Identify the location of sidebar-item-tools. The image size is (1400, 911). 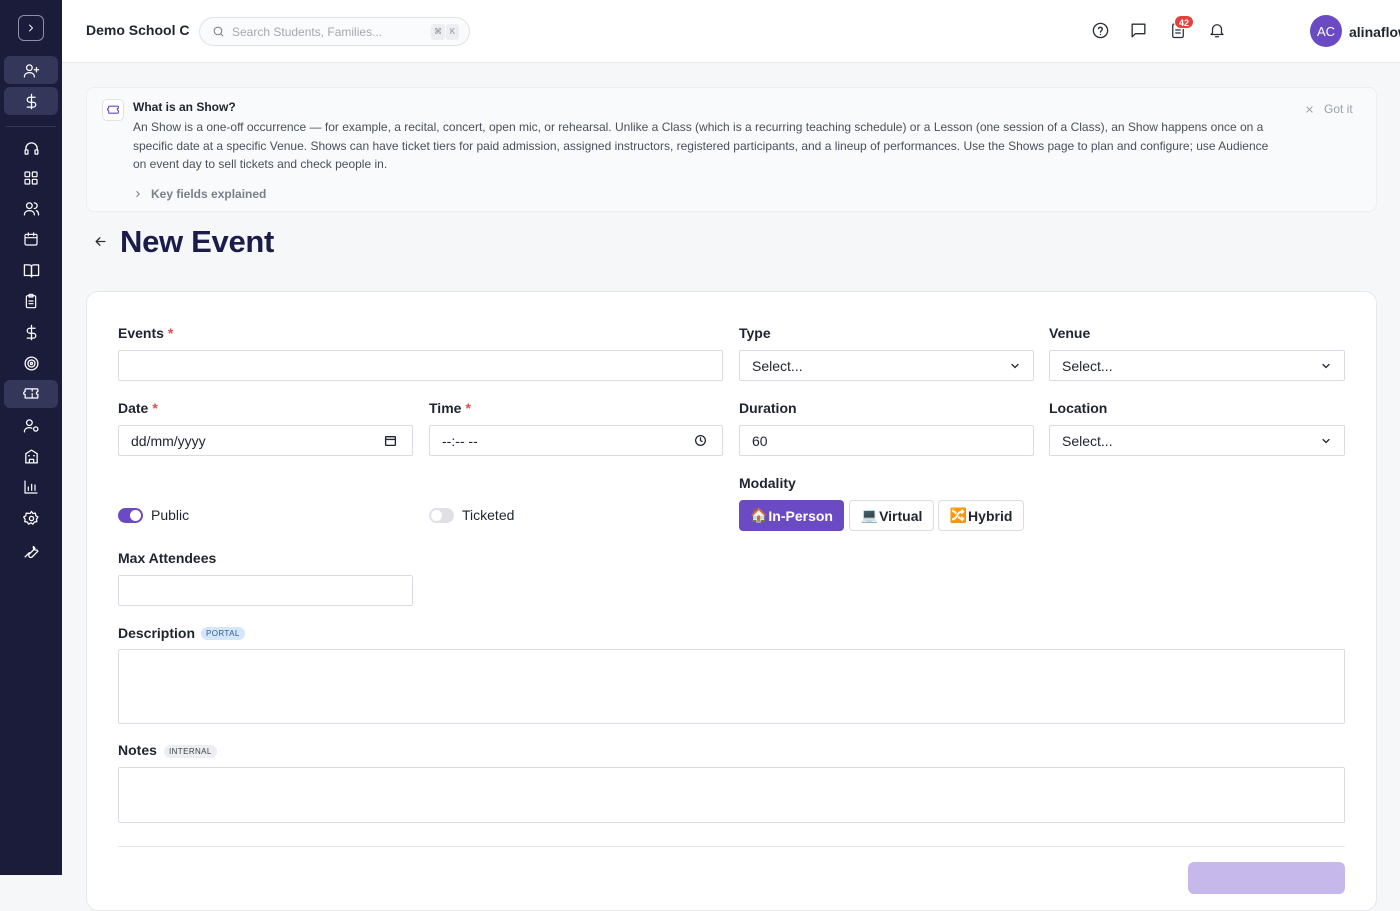
(31, 550).